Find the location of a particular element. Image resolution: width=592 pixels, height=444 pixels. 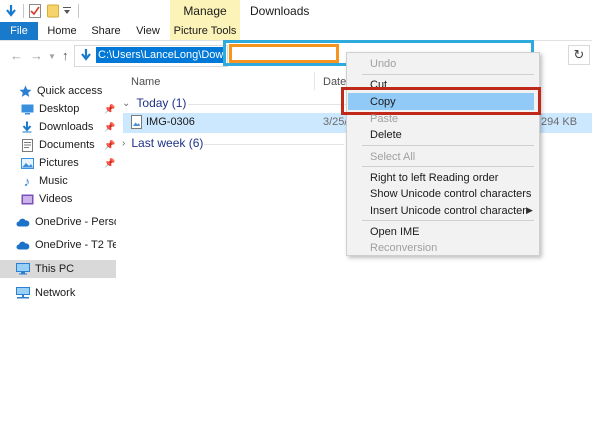

menu-item-paste: Paste is located at coordinates (384, 119).